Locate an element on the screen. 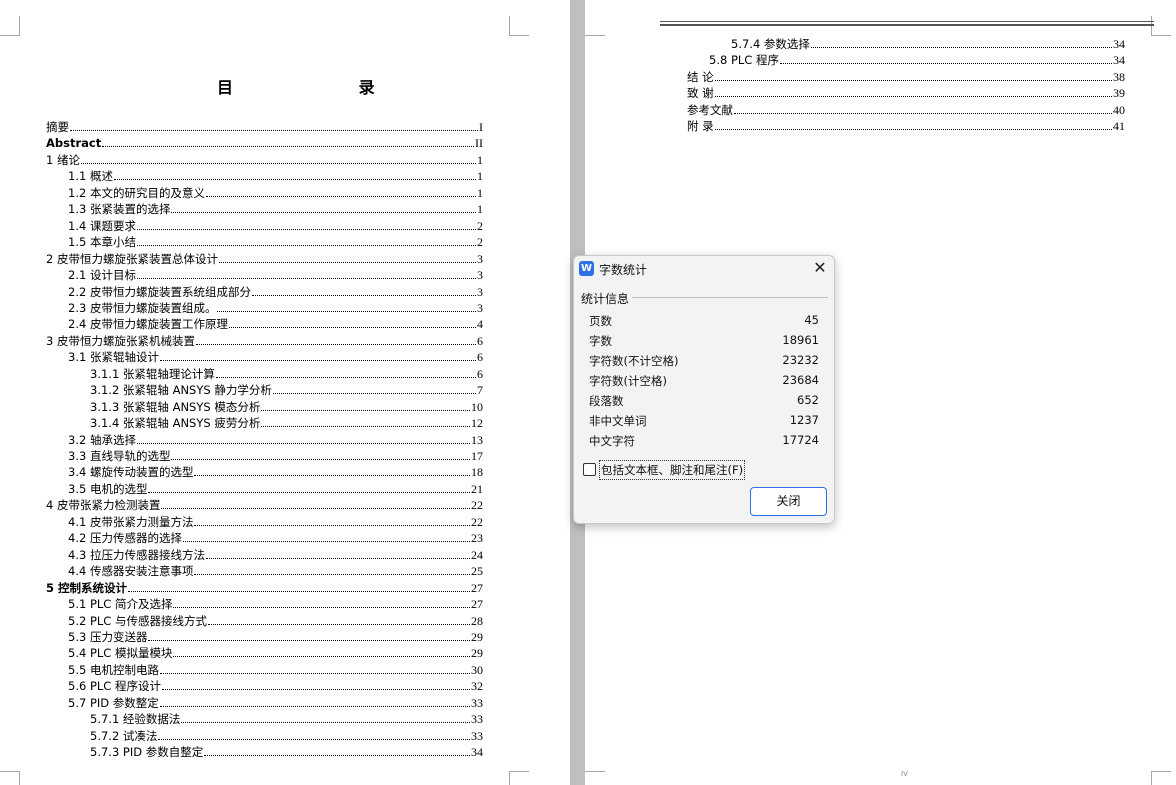 The width and height of the screenshot is (1176, 785). toc-entry: 3.3 直线导轨的选型 17 is located at coordinates (275, 455).